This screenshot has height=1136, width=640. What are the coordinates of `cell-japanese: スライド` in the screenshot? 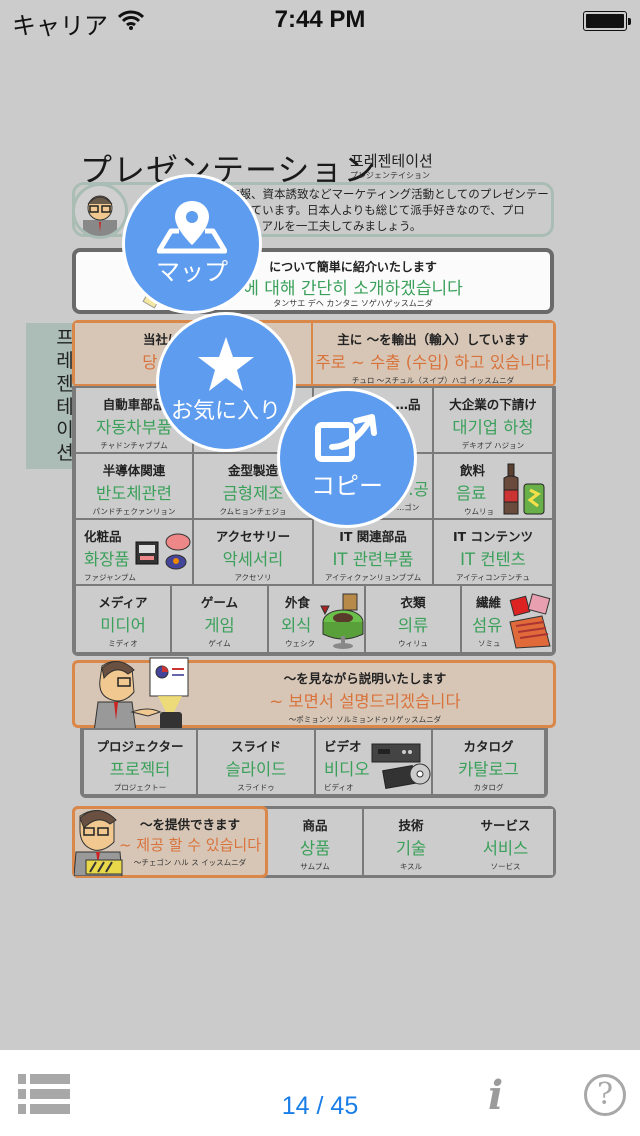 It's located at (255, 746).